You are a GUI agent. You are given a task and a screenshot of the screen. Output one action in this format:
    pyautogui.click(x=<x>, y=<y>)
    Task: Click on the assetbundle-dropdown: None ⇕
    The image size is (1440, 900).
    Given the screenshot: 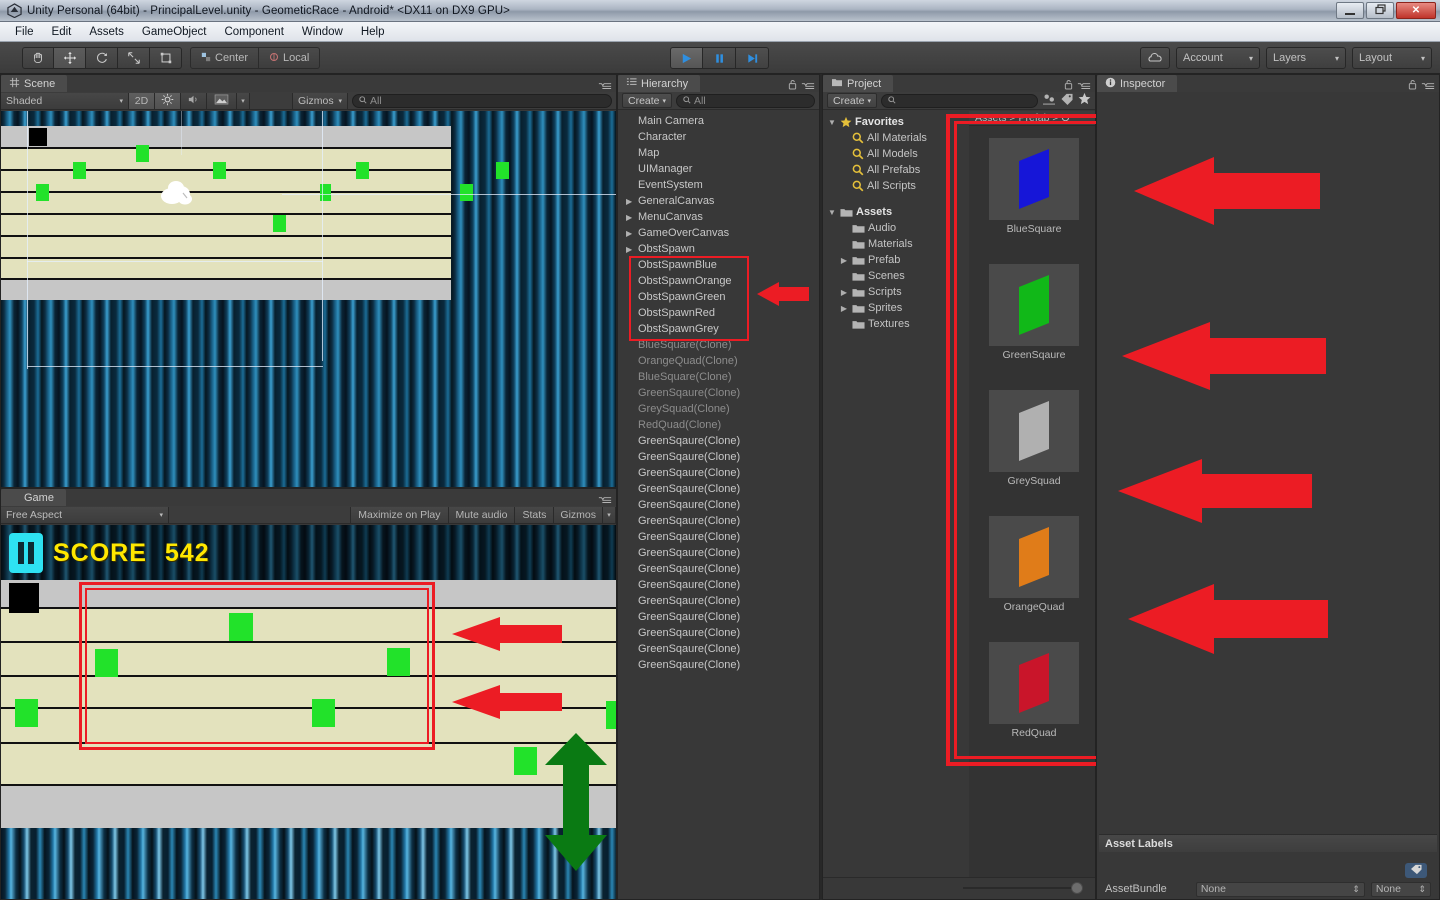 What is the action you would take?
    pyautogui.click(x=1280, y=889)
    